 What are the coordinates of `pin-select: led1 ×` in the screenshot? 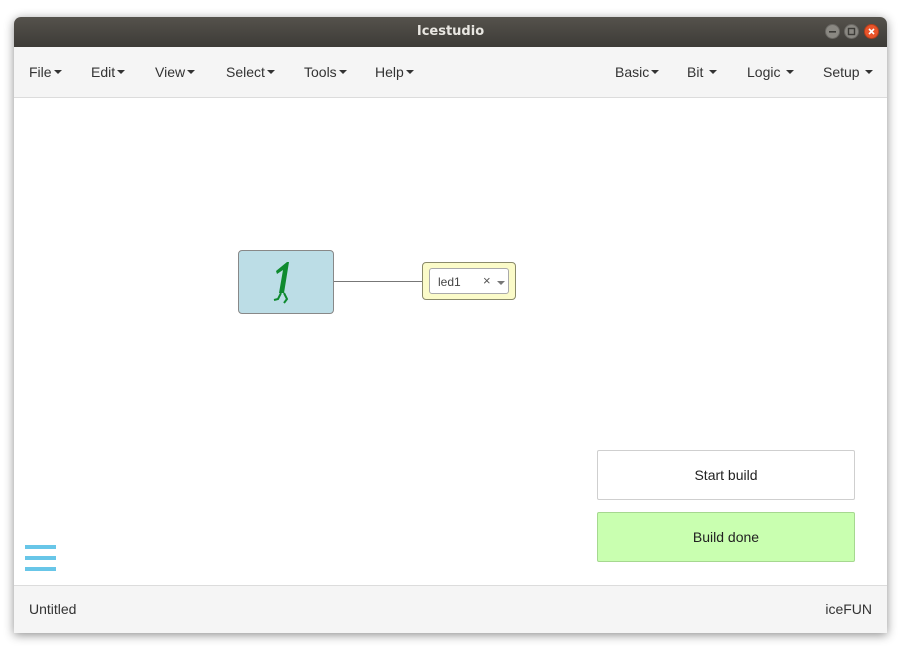 It's located at (469, 281).